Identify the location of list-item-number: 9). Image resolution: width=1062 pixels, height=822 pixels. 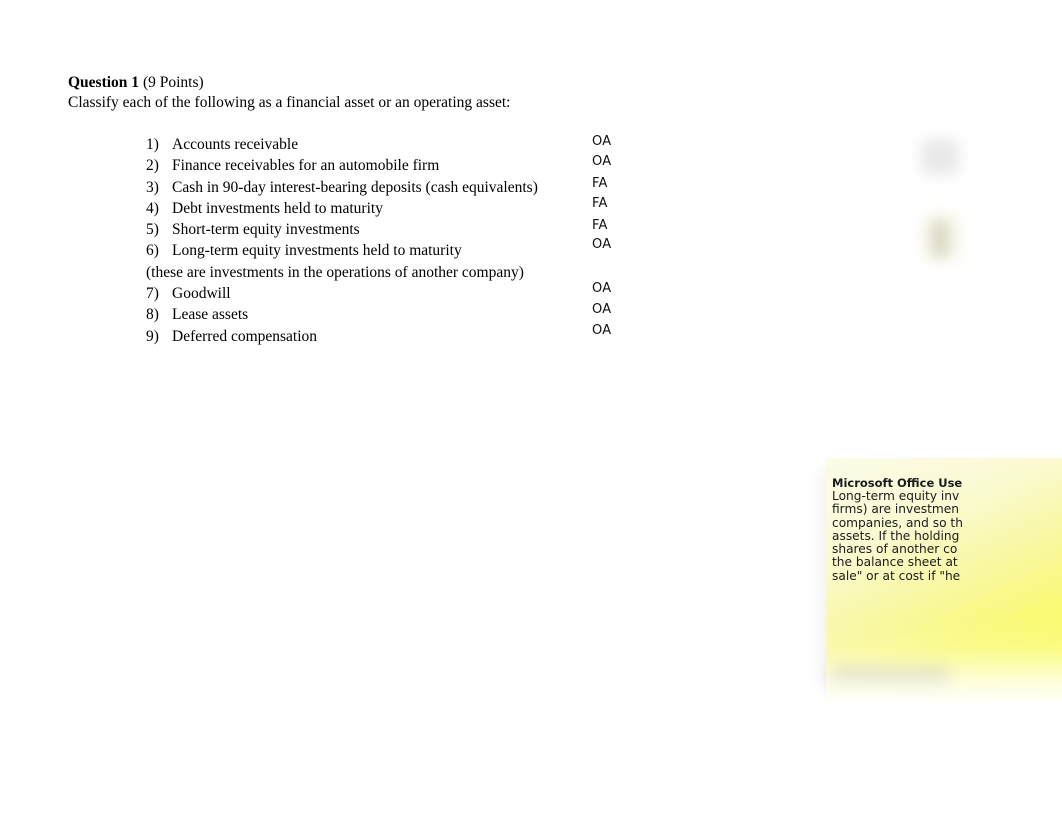
(152, 336).